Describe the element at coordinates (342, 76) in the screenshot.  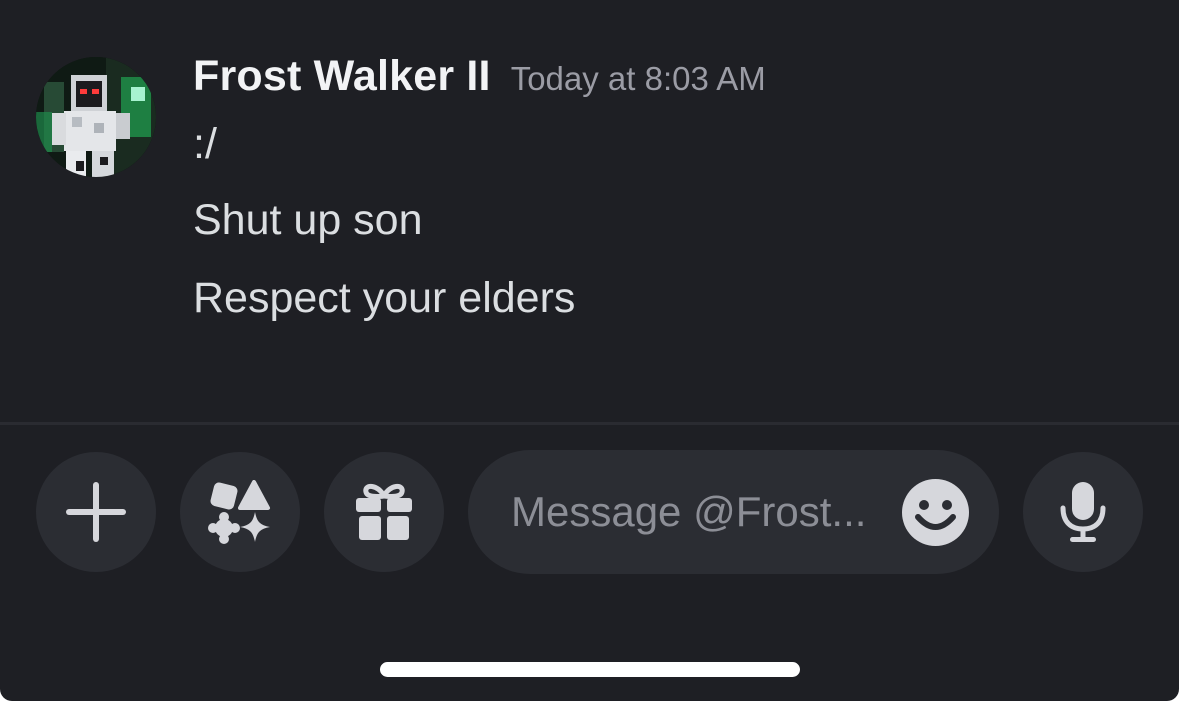
I see `username: Frost Walker II` at that location.